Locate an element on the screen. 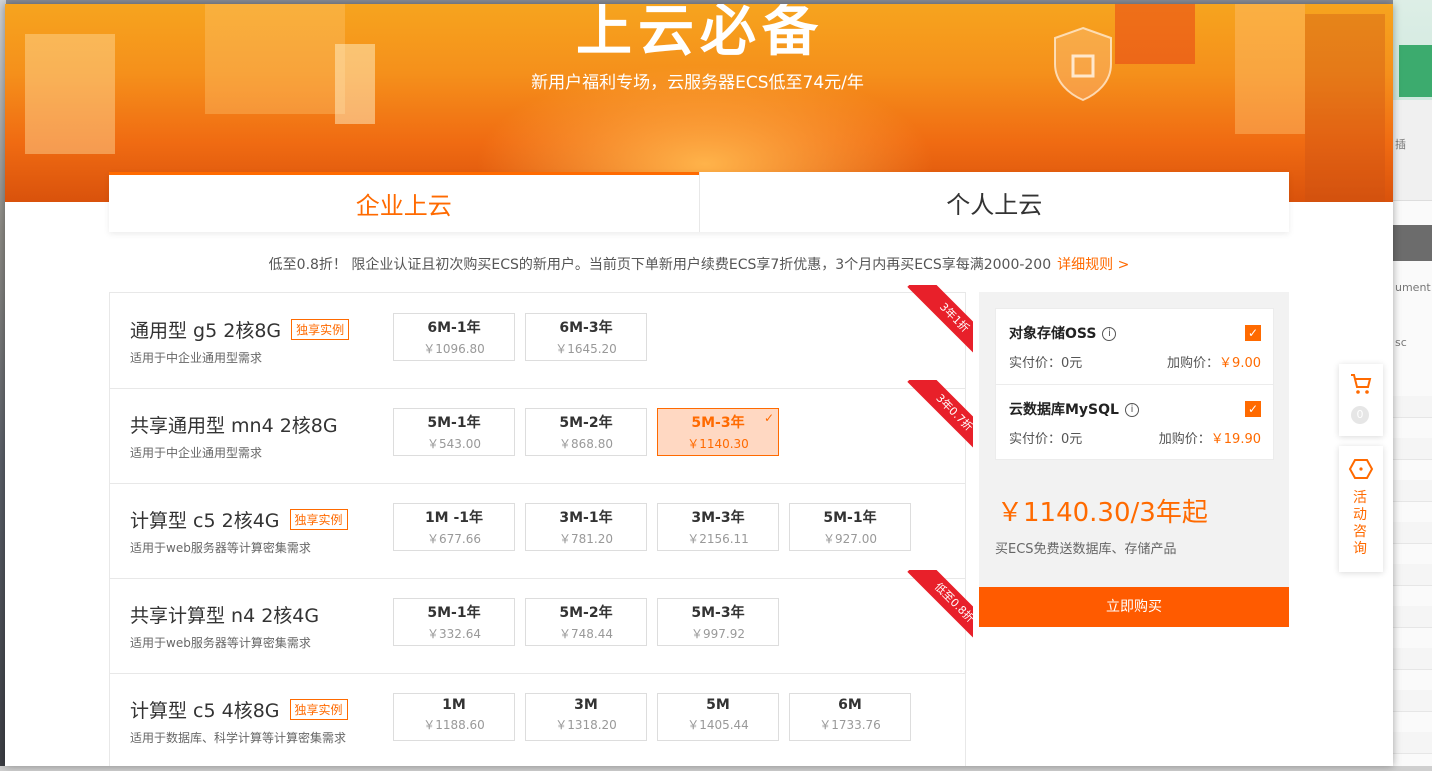  plan-option: 5M-1年 ￥543.00 is located at coordinates (454, 432).